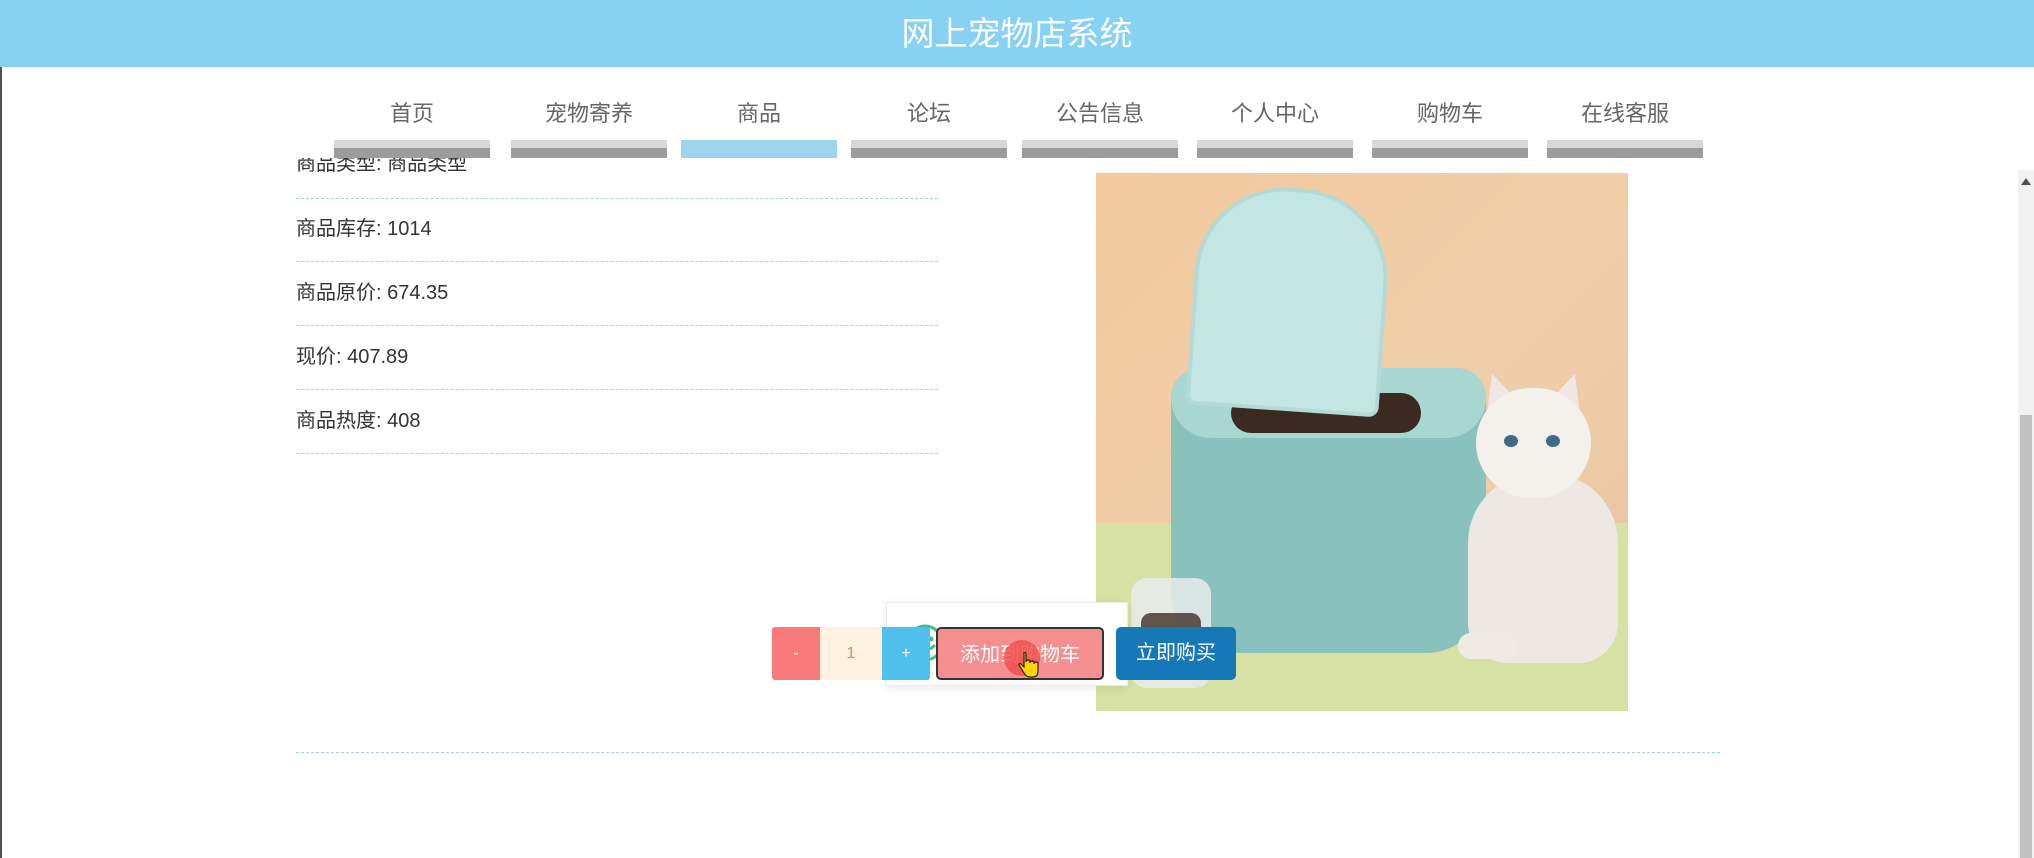 This screenshot has height=858, width=2034. Describe the element at coordinates (2026, 636) in the screenshot. I see `scrollbar-thumb` at that location.